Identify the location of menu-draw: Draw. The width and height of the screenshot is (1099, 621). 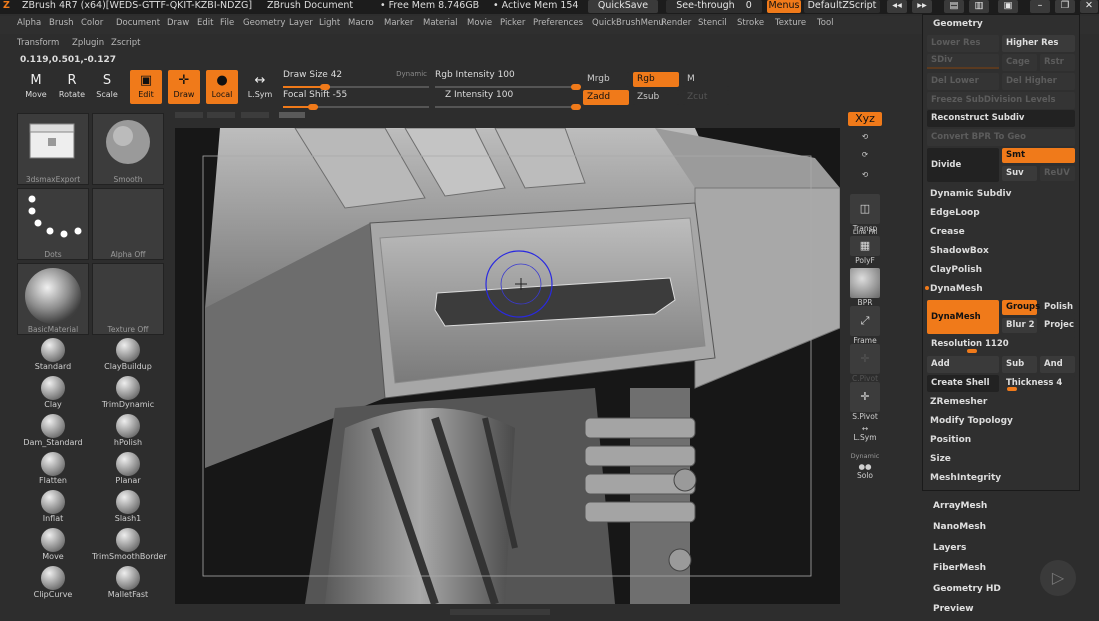
(178, 23).